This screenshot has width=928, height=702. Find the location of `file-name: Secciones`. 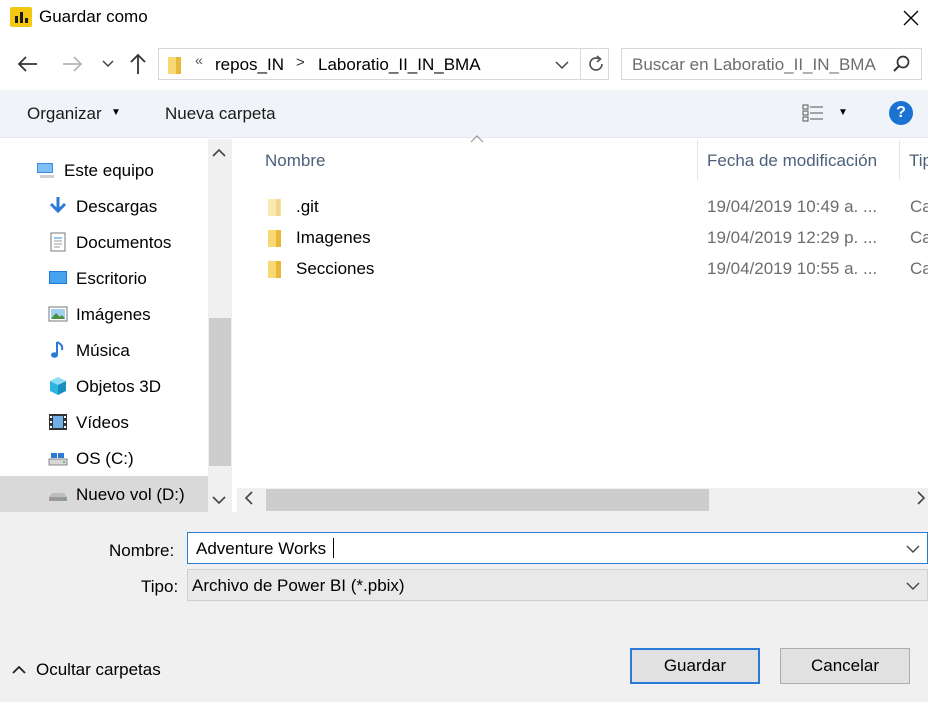

file-name: Secciones is located at coordinates (335, 268).